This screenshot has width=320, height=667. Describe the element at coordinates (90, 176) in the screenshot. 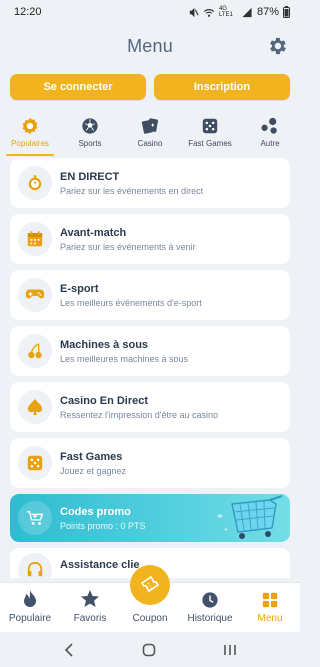

I see `item-title: EN DIRECT` at that location.